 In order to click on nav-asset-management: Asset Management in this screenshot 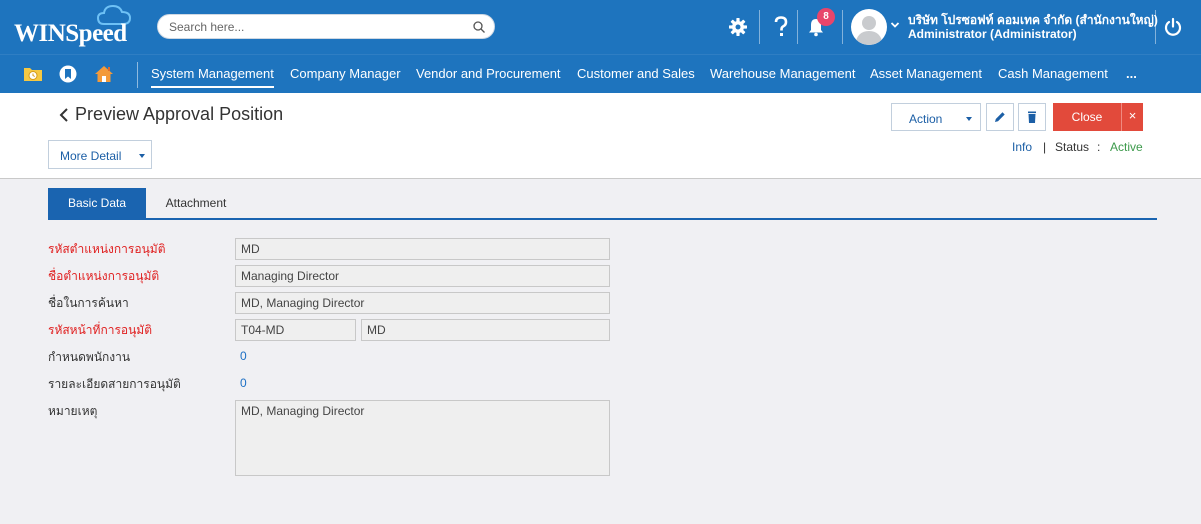, I will do `click(926, 73)`.